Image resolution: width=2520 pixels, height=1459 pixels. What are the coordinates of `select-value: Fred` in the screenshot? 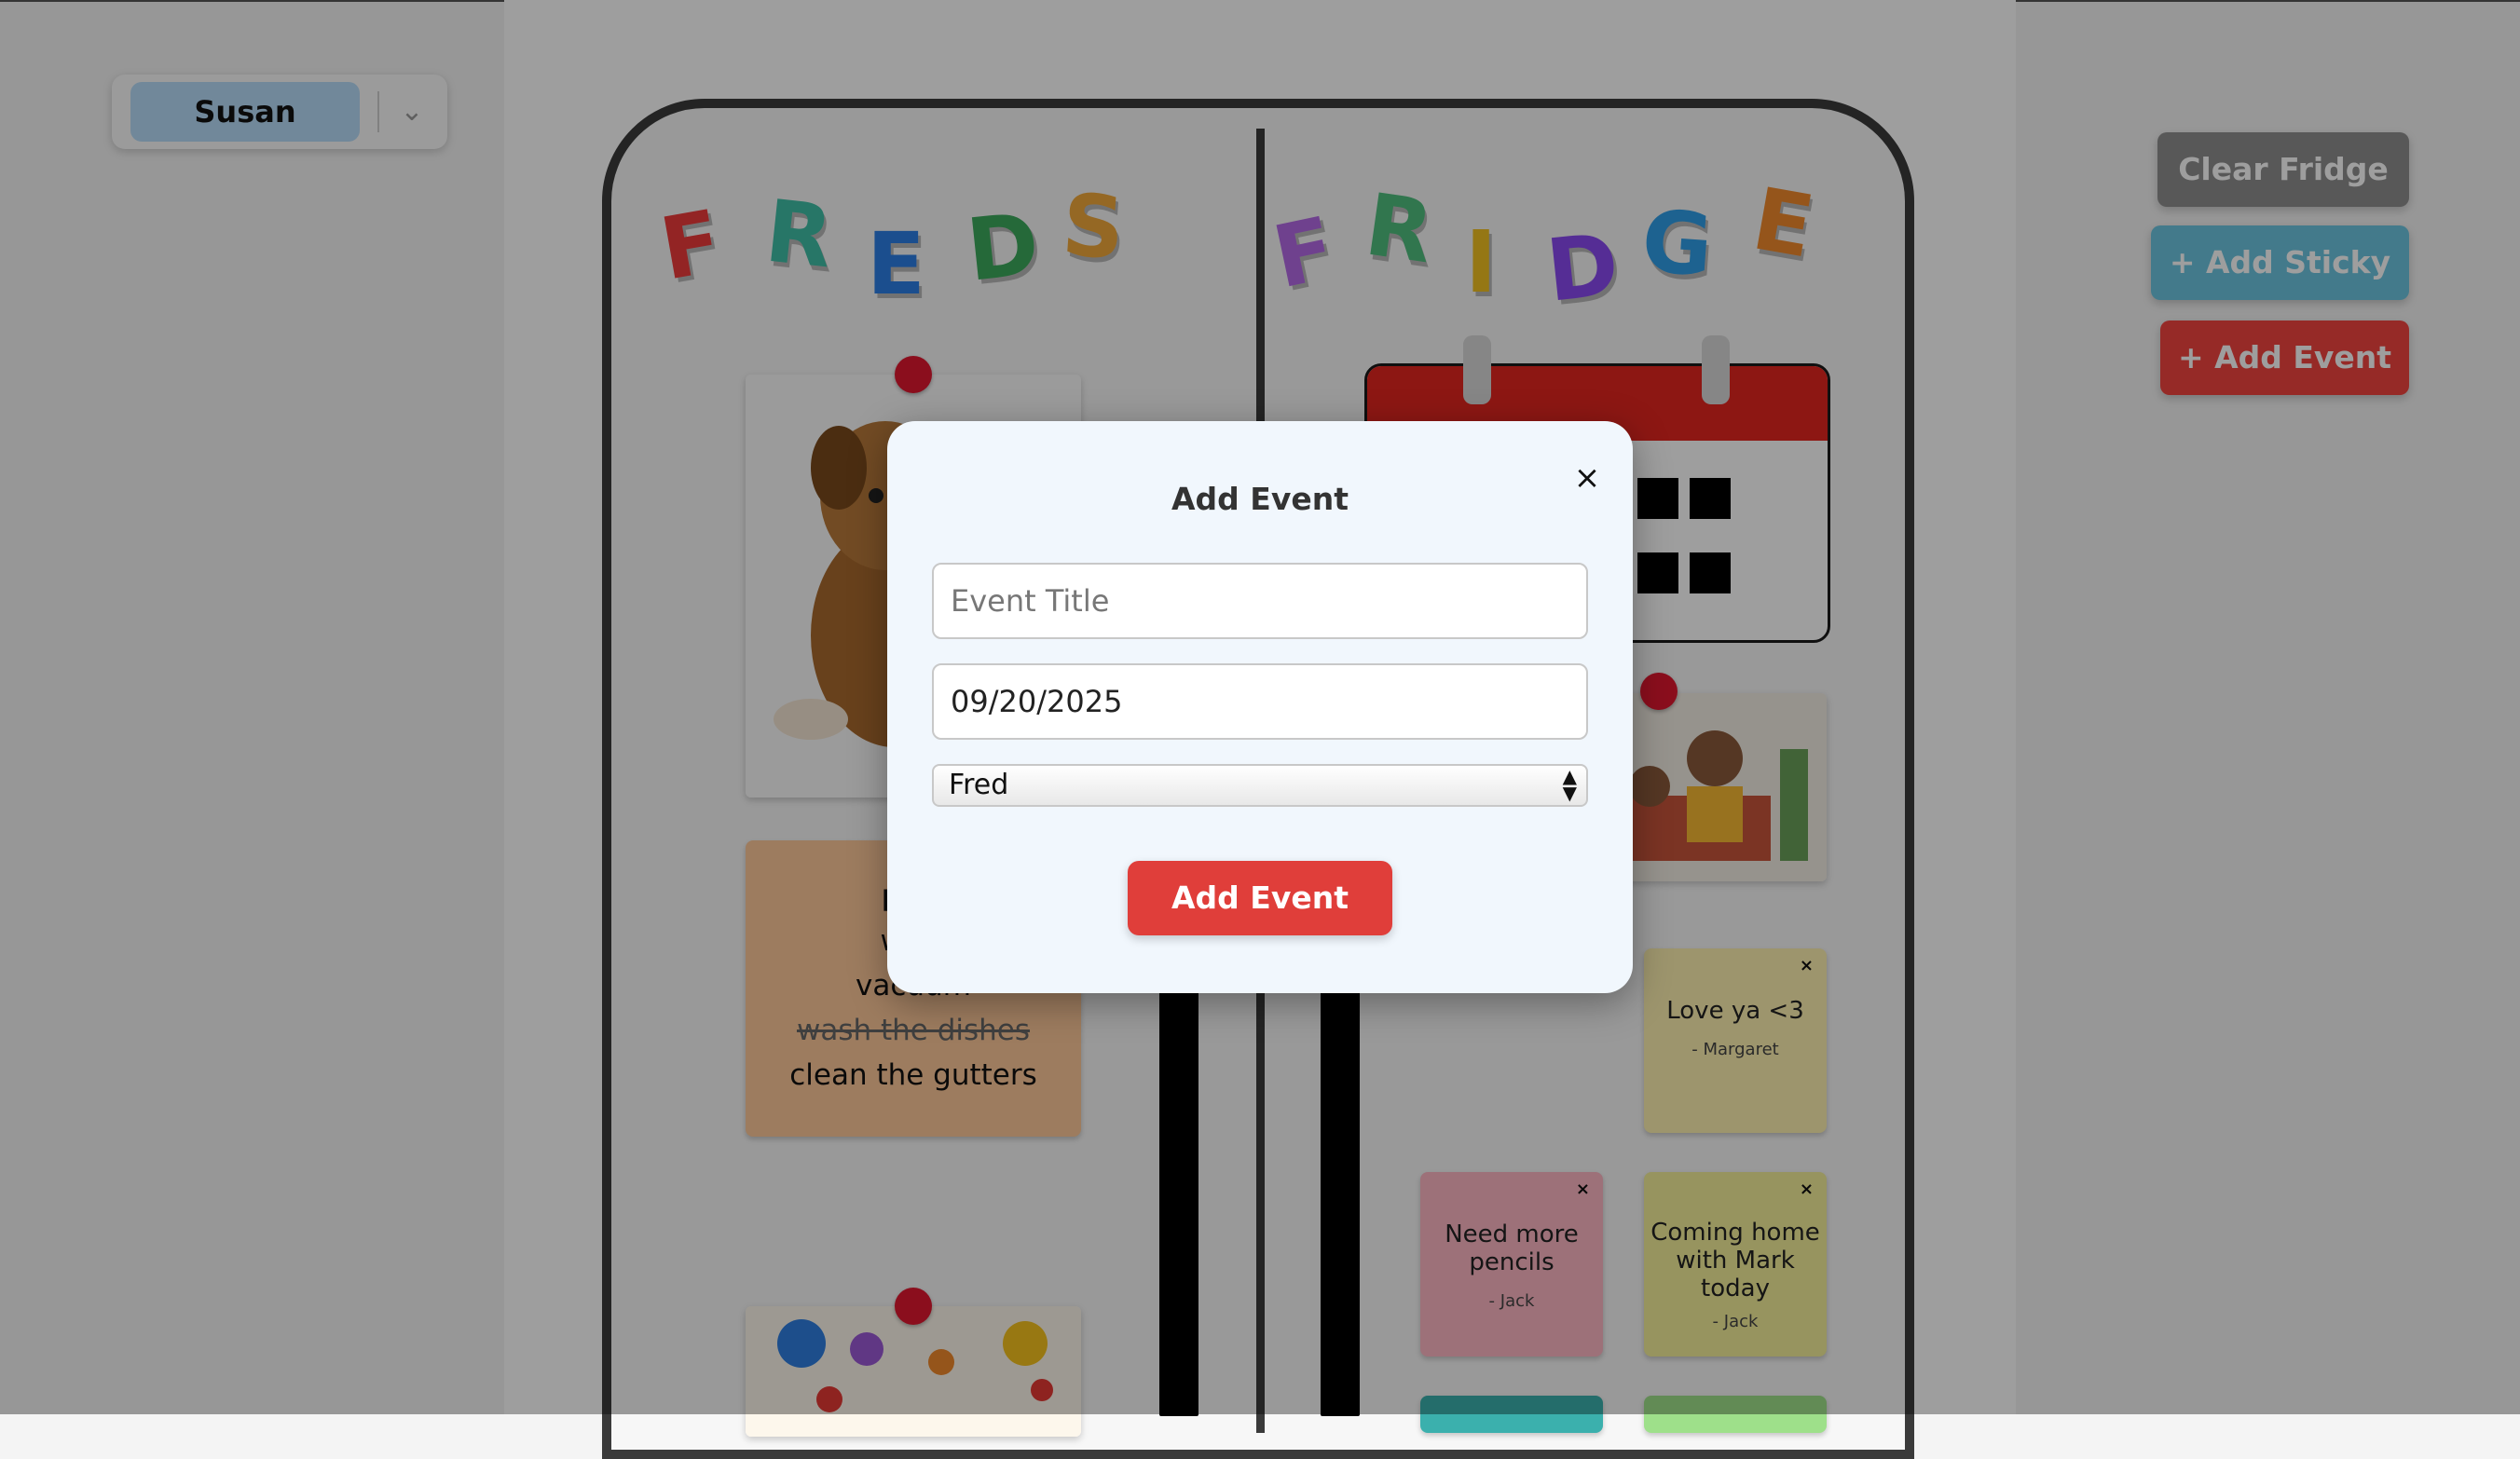 It's located at (979, 785).